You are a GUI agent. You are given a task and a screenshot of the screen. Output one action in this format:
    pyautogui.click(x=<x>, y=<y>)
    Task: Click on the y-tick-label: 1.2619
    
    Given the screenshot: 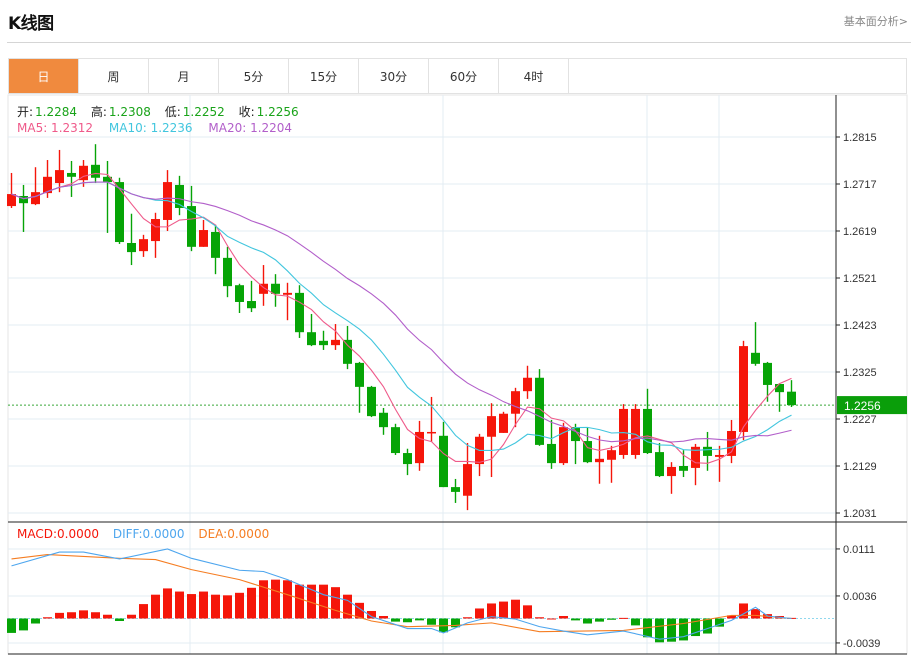 What is the action you would take?
    pyautogui.click(x=860, y=232)
    